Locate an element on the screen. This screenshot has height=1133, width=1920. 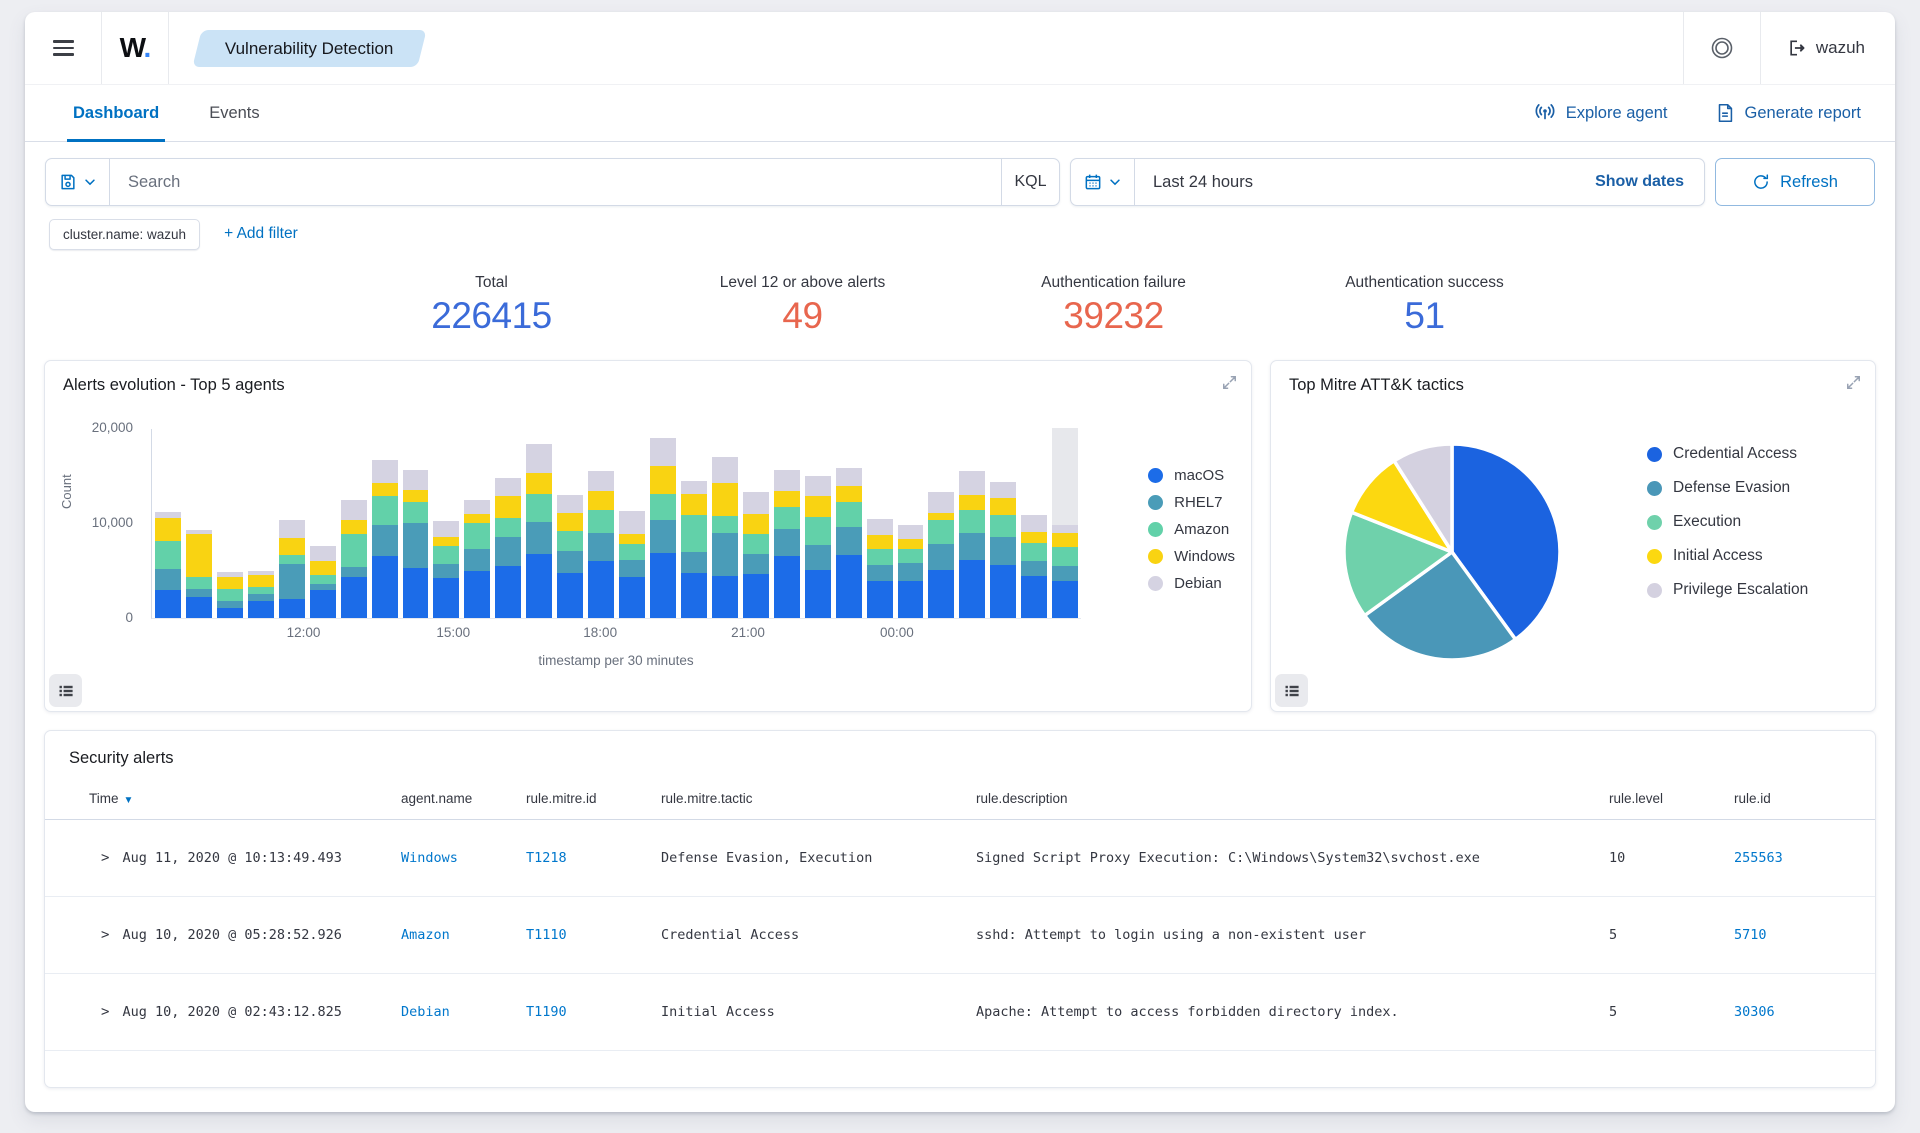
kql-button: KQL is located at coordinates (1030, 182).